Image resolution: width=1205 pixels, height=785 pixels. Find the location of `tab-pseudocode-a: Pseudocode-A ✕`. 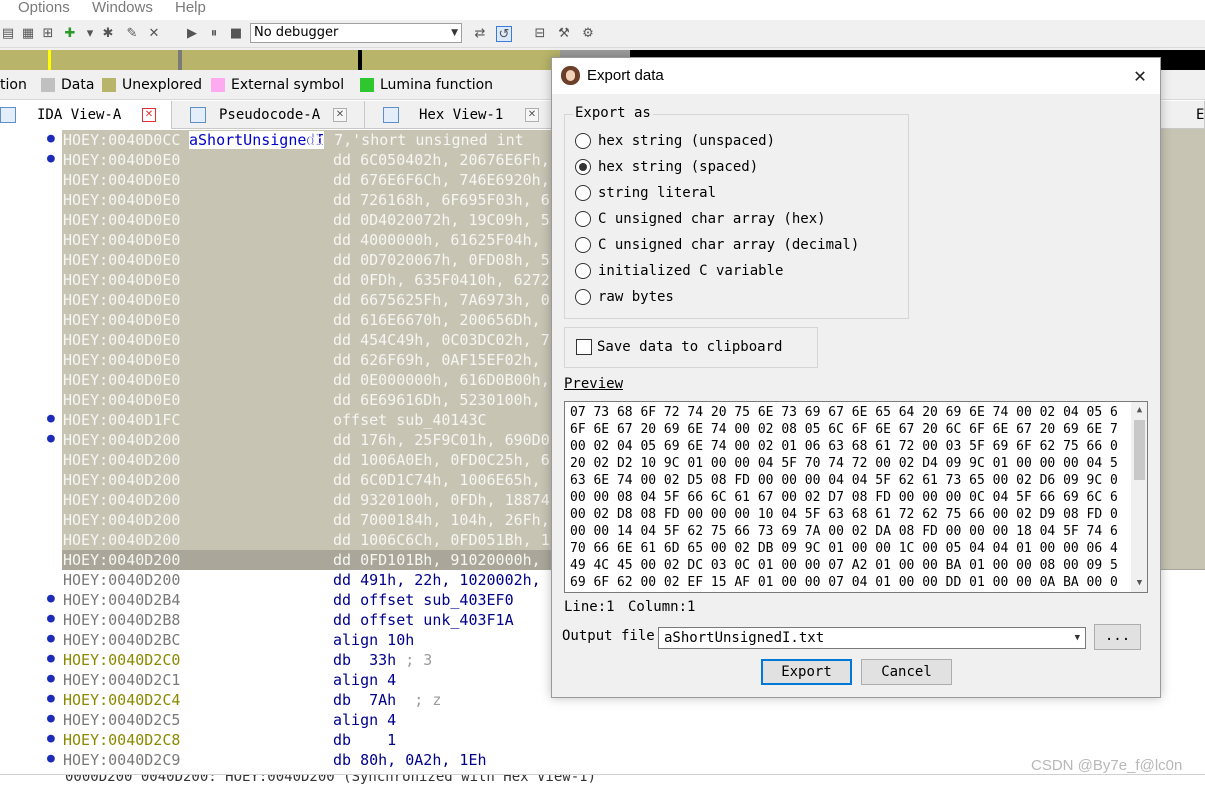

tab-pseudocode-a: Pseudocode-A ✕ is located at coordinates (268, 115).